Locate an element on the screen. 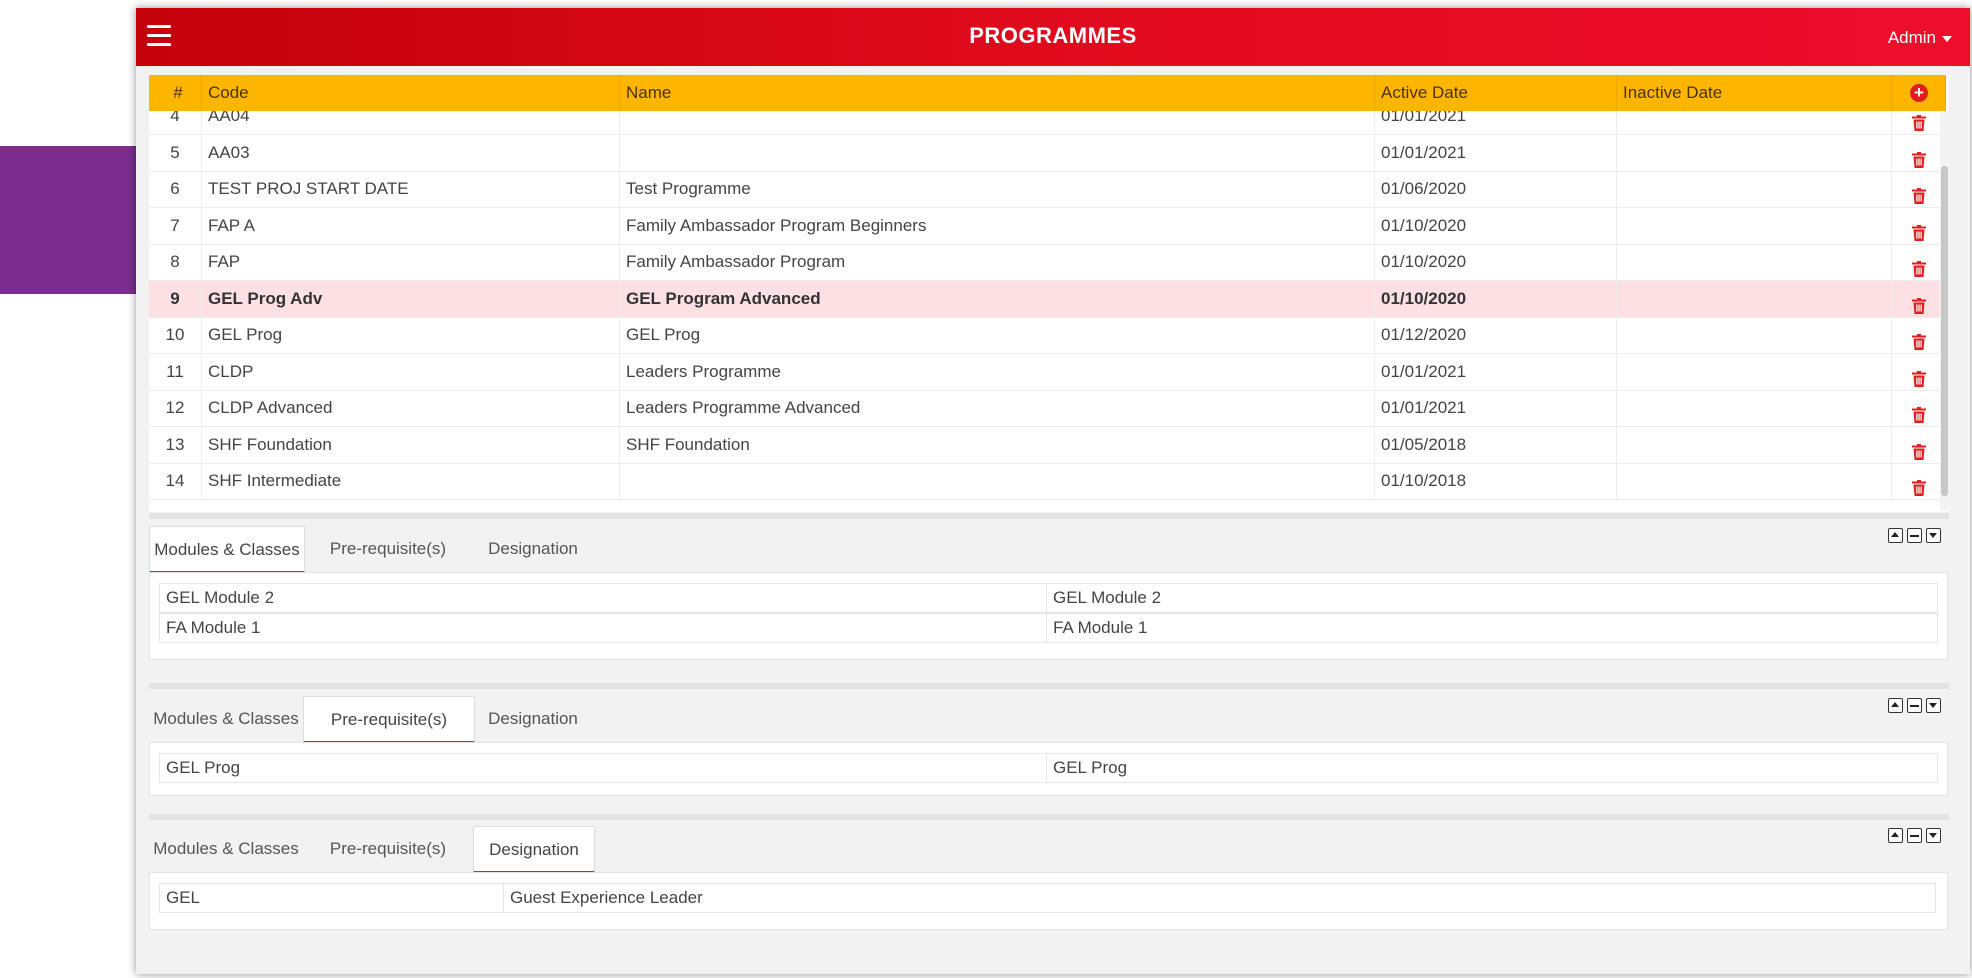 The image size is (1972, 978). side-accent-decoration is located at coordinates (69, 220).